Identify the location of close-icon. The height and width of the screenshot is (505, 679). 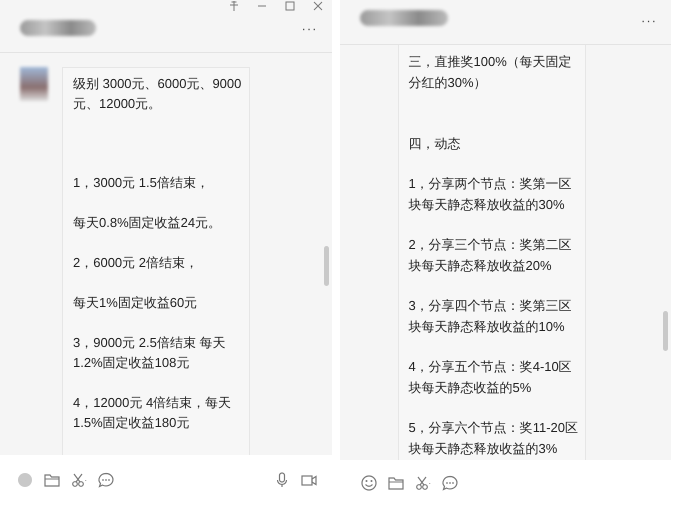
(318, 6).